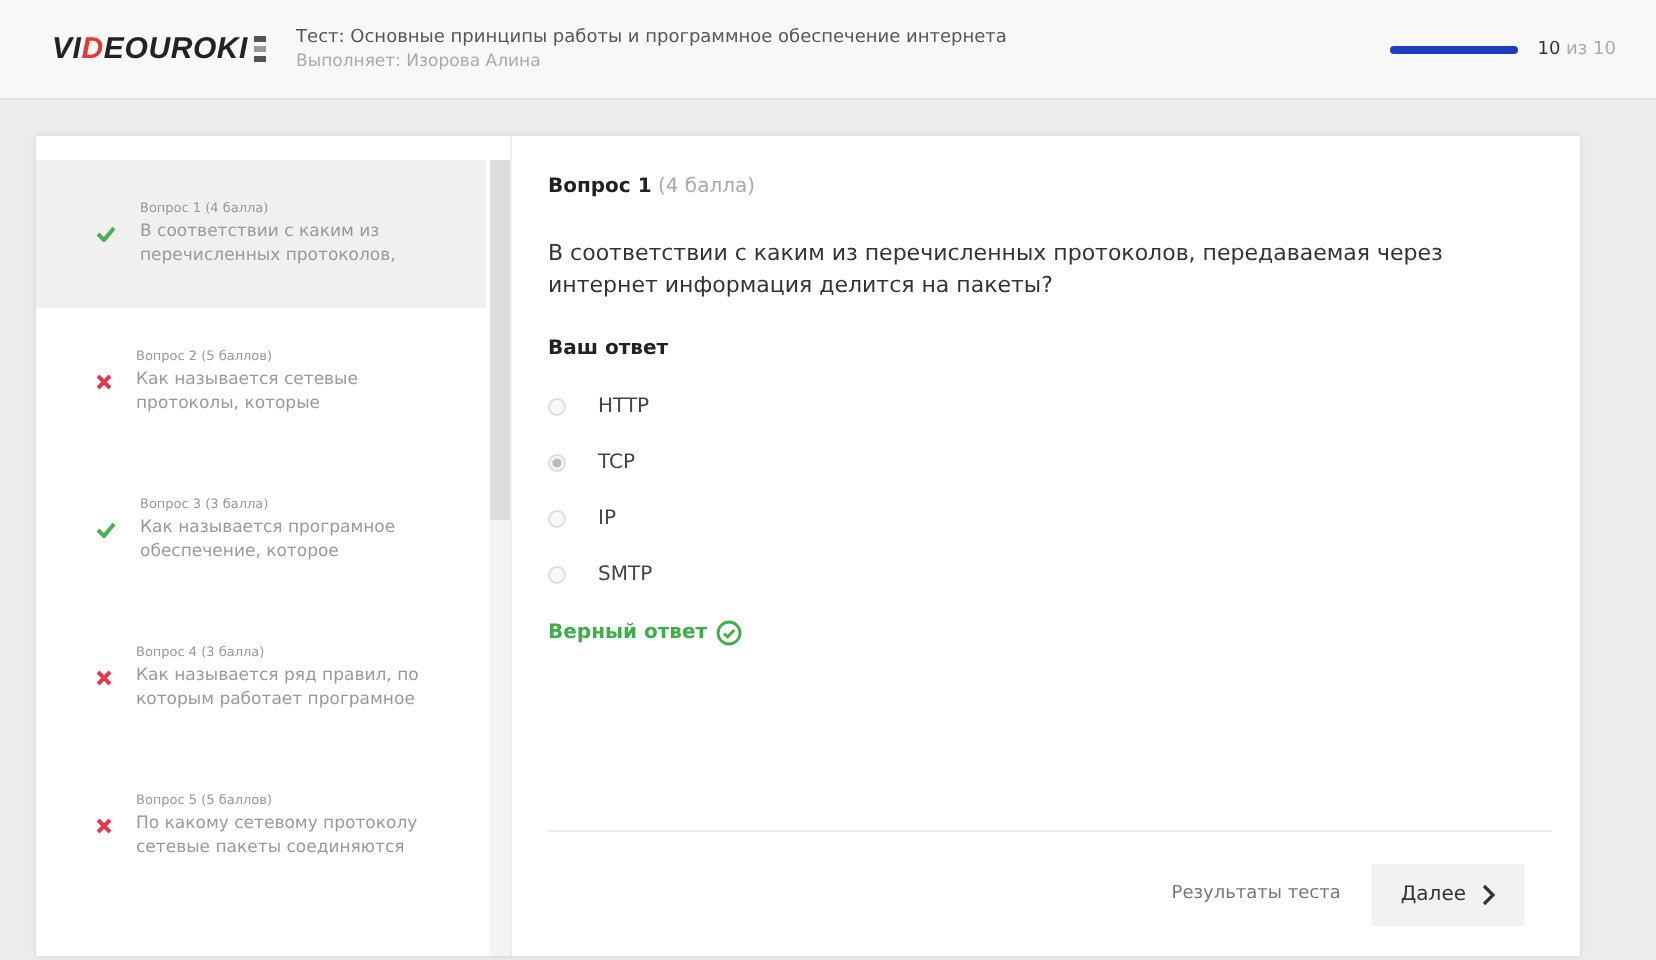 Image resolution: width=1656 pixels, height=960 pixels. I want to click on chevron-right-icon, so click(1489, 894).